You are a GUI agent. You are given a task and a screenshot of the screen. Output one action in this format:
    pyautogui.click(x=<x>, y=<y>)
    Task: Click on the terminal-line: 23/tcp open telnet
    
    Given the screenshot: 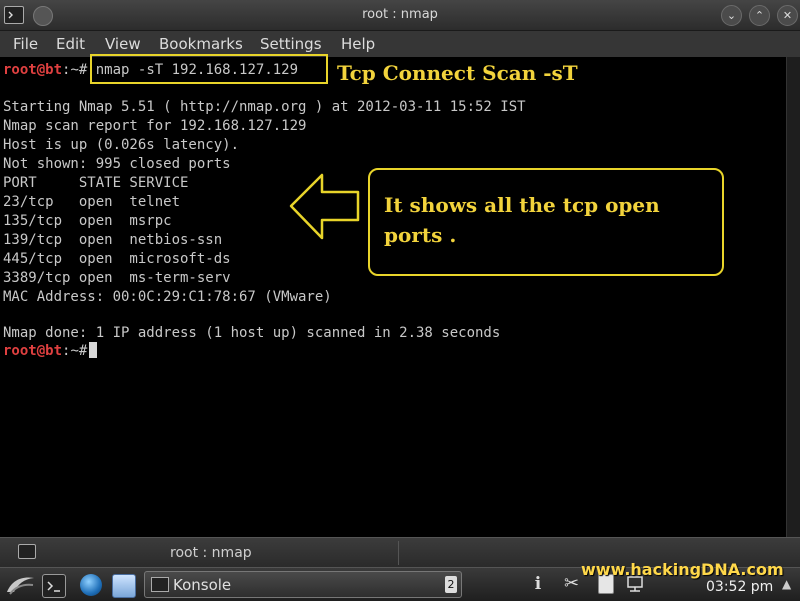 What is the action you would take?
    pyautogui.click(x=92, y=202)
    